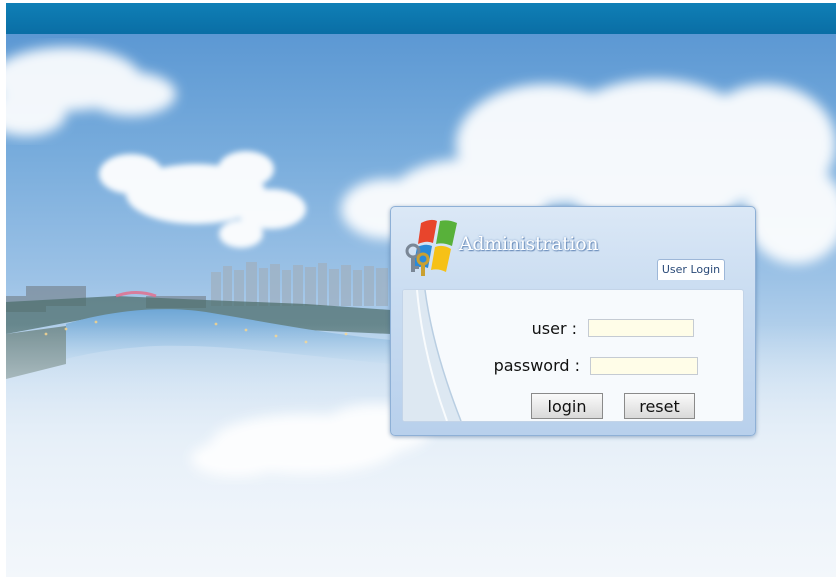  What do you see at coordinates (554, 328) in the screenshot?
I see `user-label: user :` at bounding box center [554, 328].